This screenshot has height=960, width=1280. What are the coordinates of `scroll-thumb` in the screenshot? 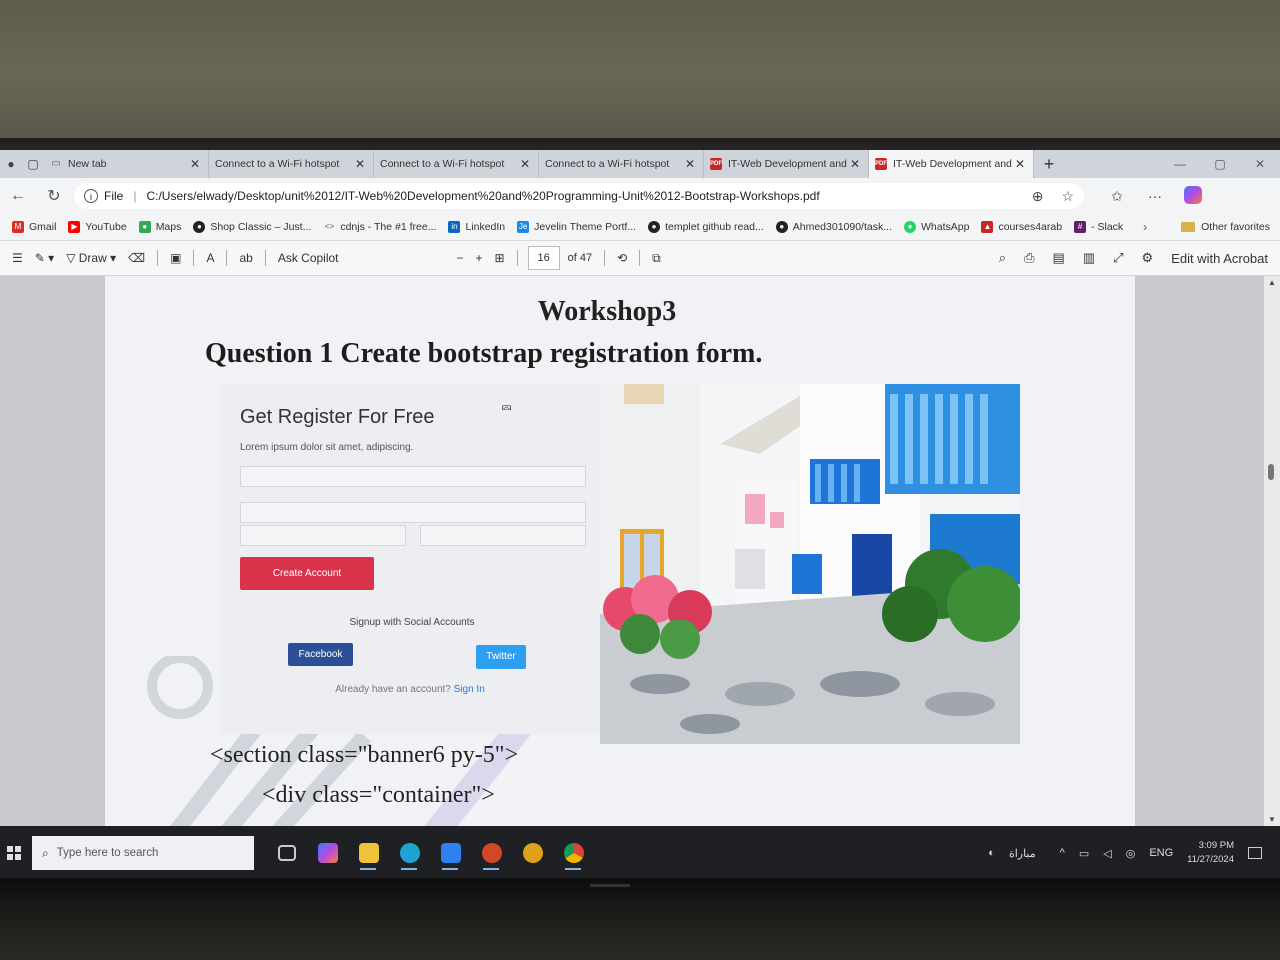 It's located at (1271, 472).